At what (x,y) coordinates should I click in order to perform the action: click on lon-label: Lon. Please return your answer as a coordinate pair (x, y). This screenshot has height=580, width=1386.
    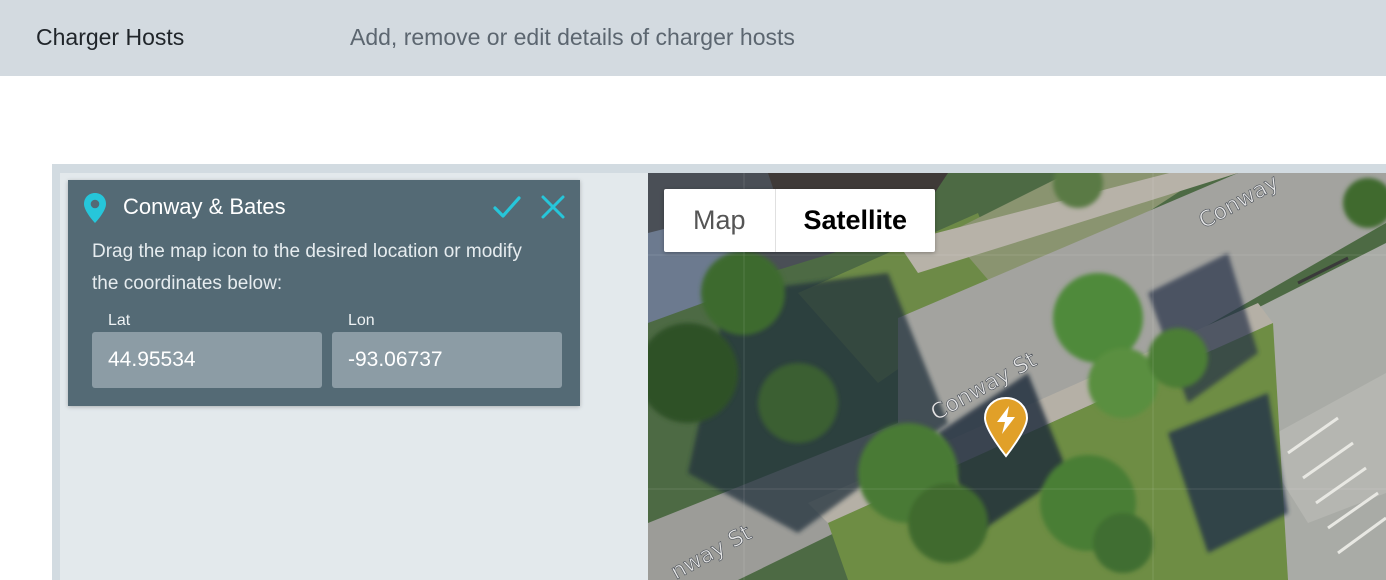
    Looking at the image, I should click on (361, 320).